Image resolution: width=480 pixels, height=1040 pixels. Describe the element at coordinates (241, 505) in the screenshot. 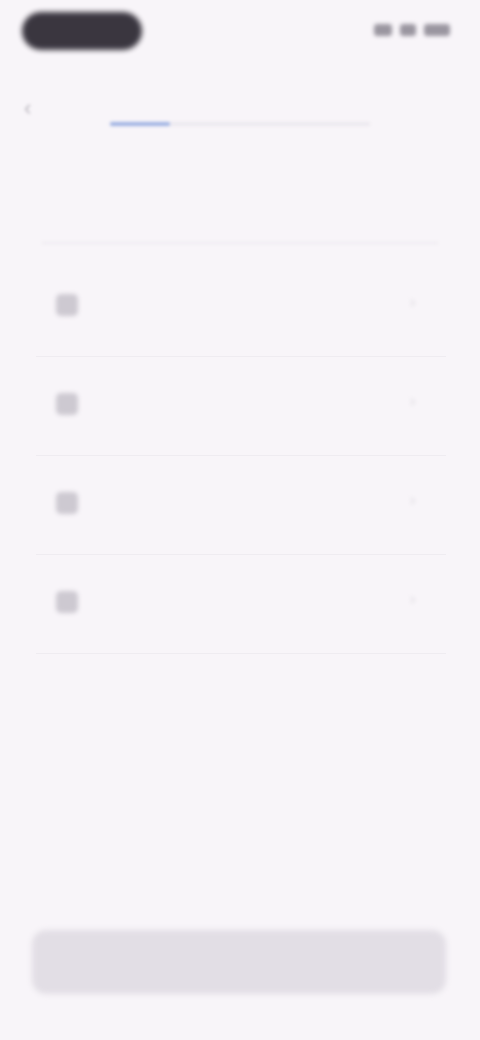

I see `option-item-3: ›` at that location.